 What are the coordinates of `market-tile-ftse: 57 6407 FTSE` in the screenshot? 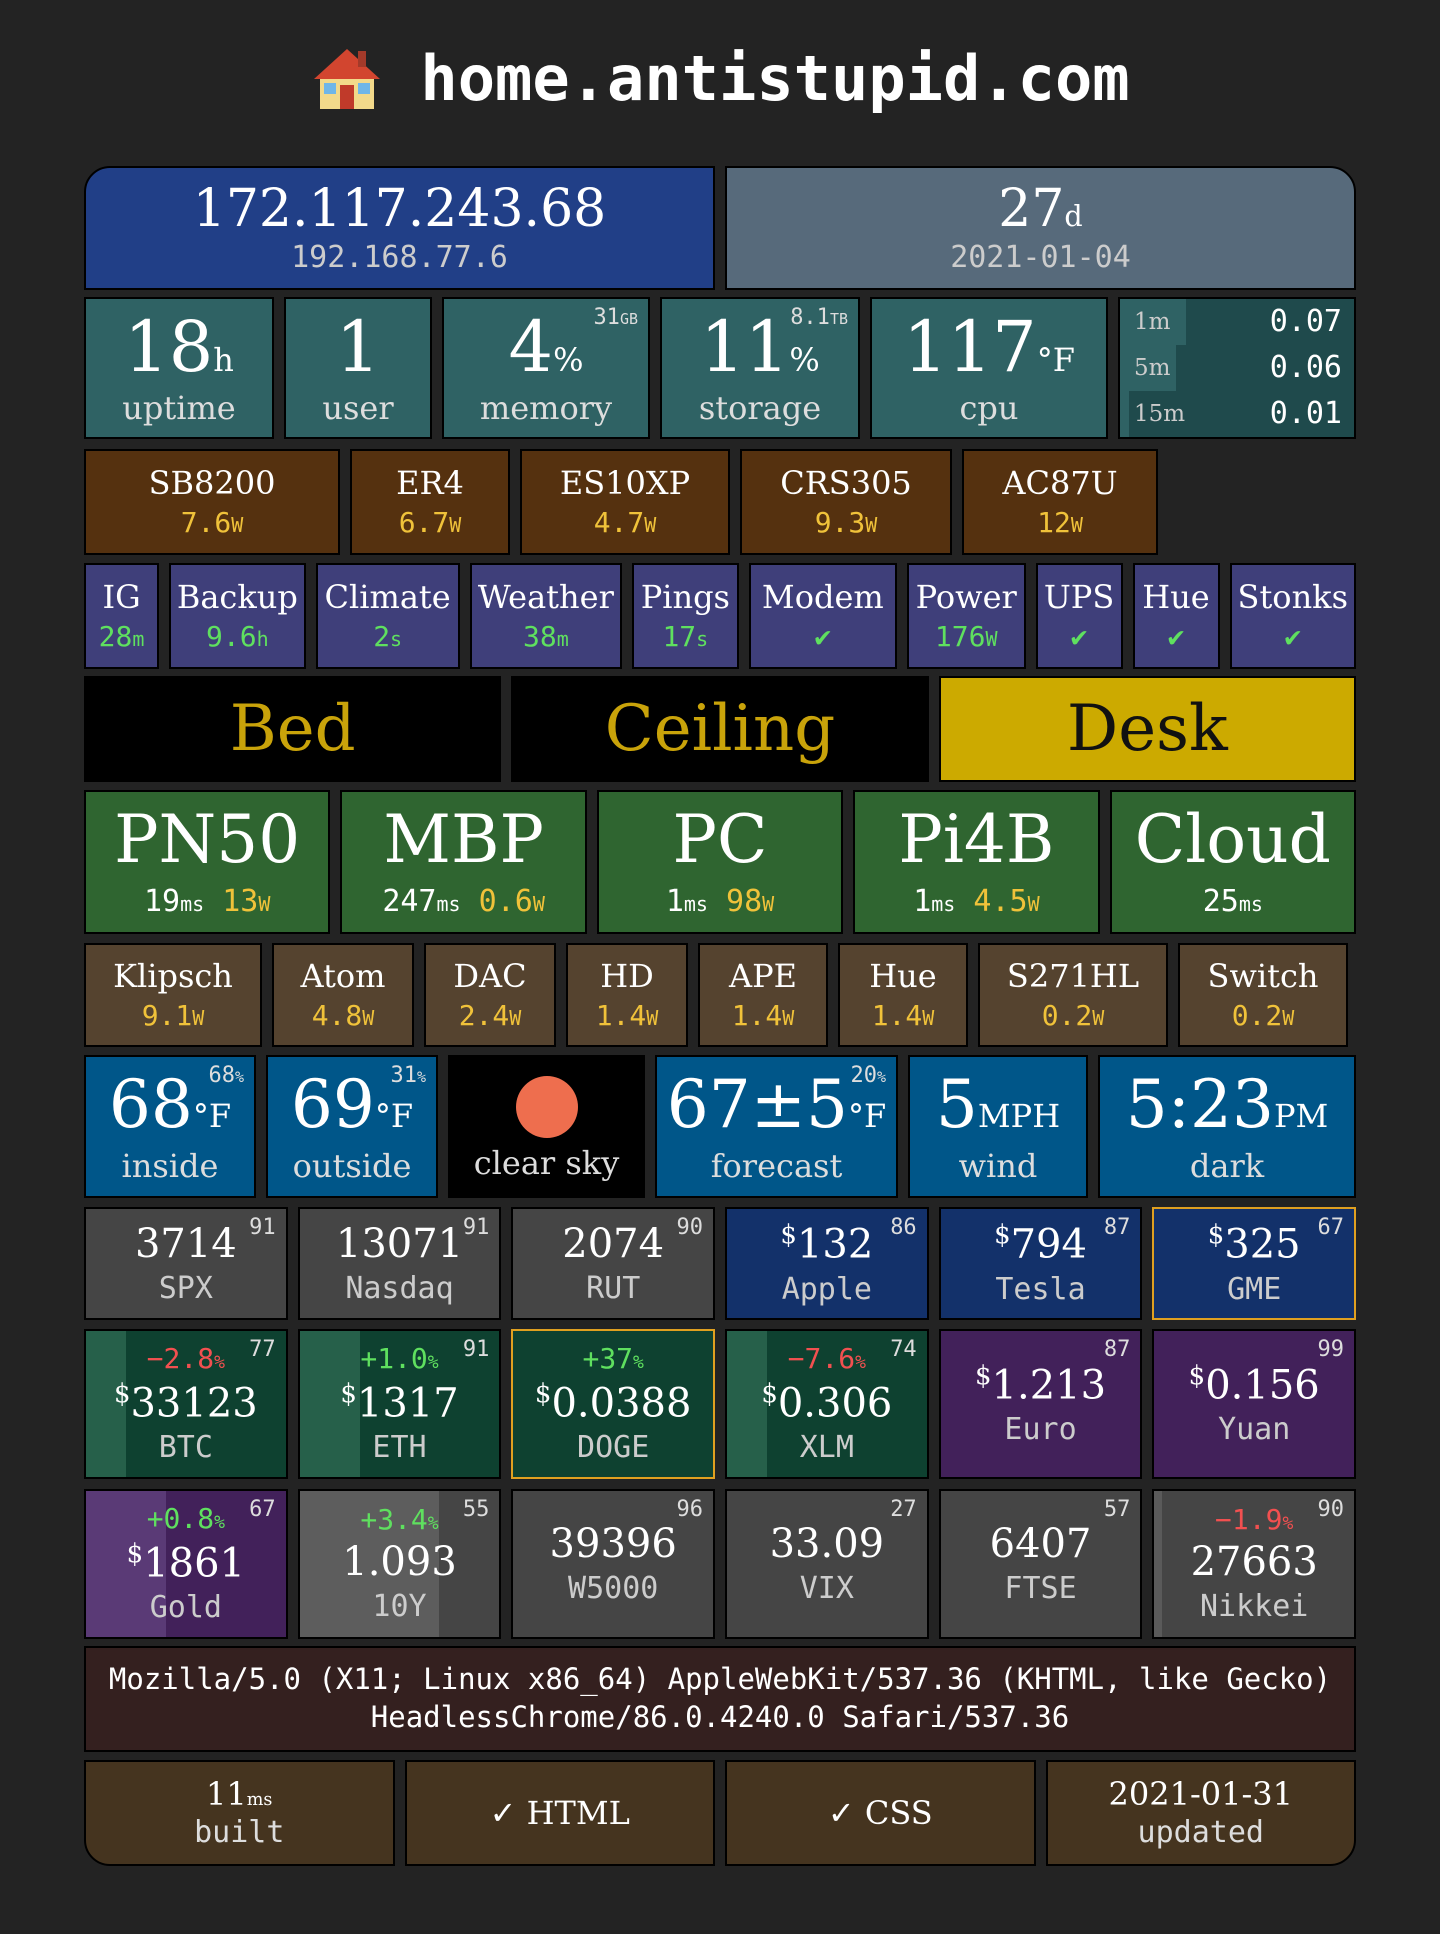 It's located at (1040, 1564).